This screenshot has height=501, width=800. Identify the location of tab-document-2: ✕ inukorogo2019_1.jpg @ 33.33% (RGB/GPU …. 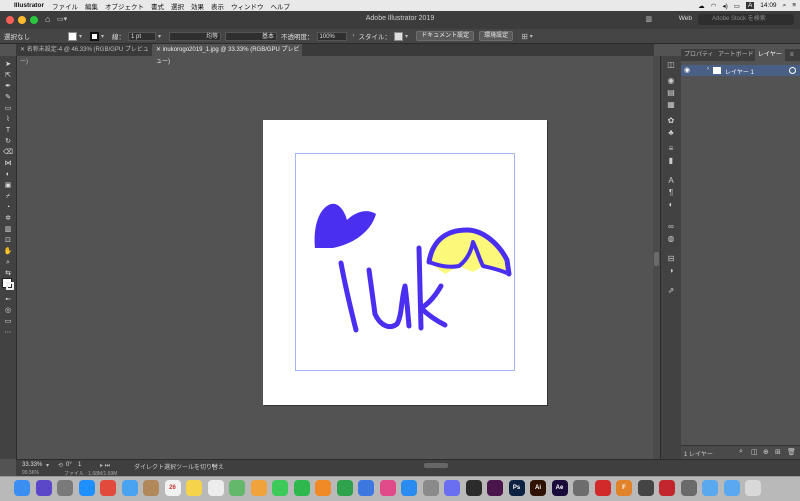
(227, 54).